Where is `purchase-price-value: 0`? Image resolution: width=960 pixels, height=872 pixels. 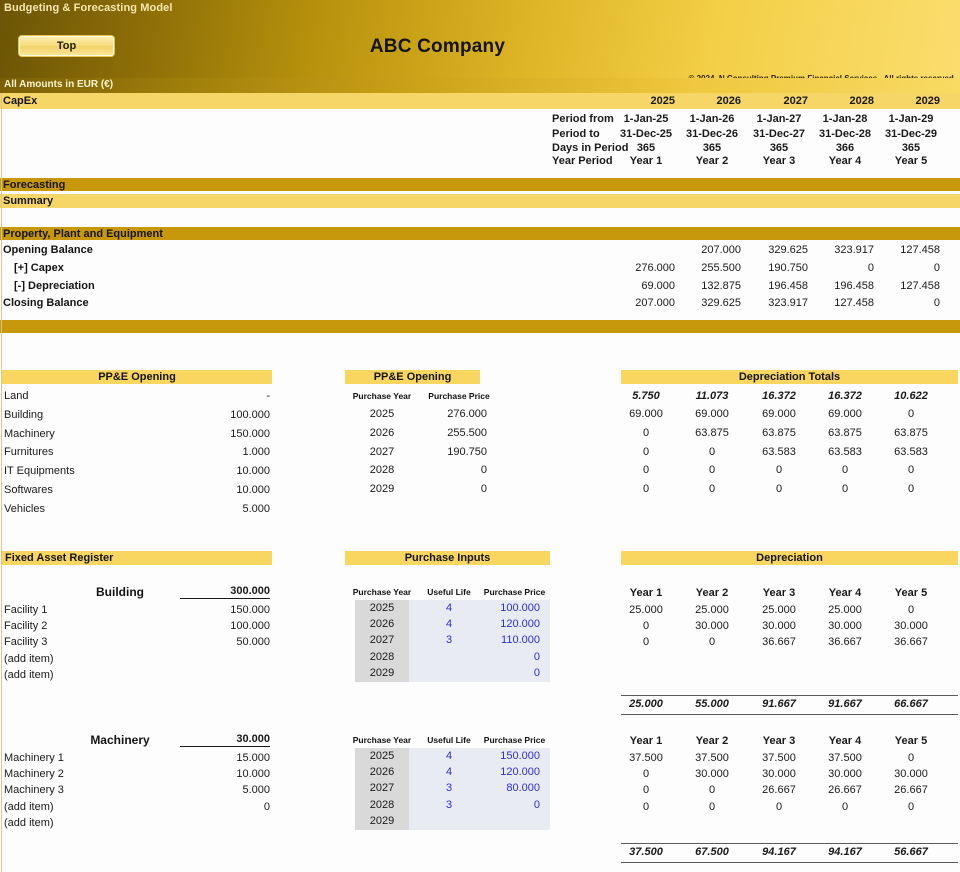
purchase-price-value: 0 is located at coordinates (483, 470).